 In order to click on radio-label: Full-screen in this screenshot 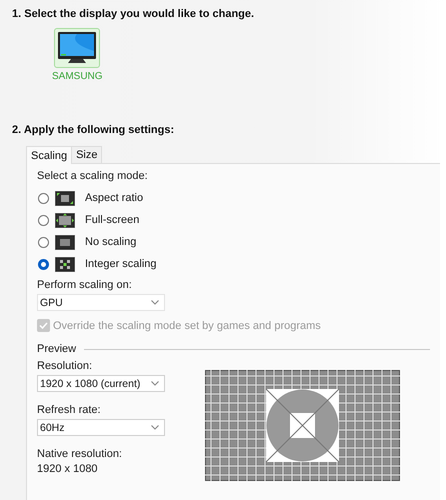, I will do `click(112, 220)`.